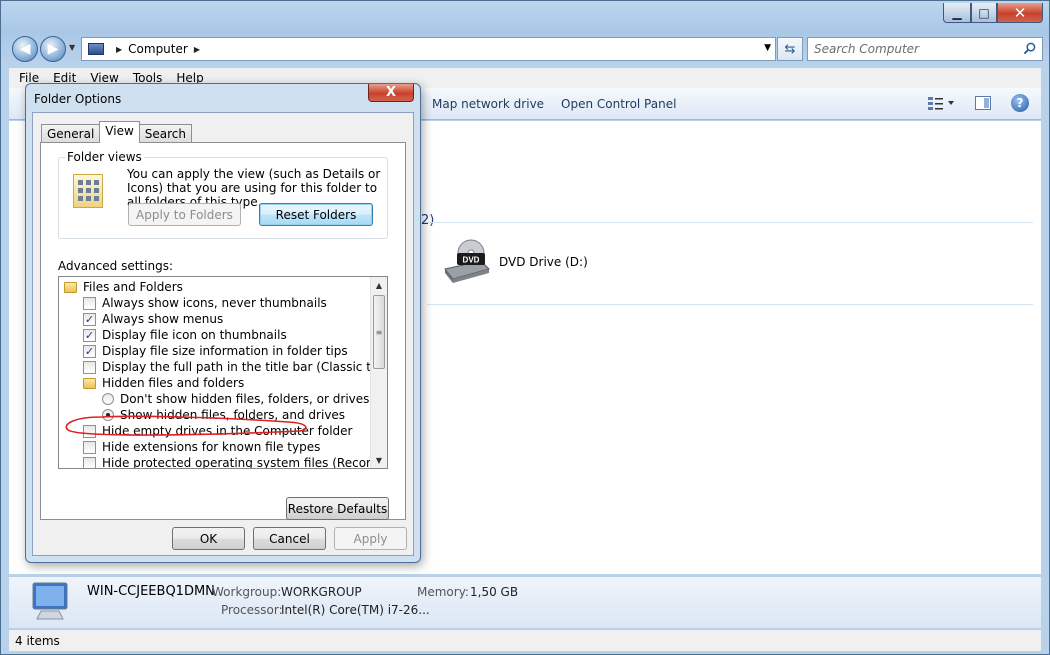  What do you see at coordinates (108, 415) in the screenshot?
I see `radio-button-selected` at bounding box center [108, 415].